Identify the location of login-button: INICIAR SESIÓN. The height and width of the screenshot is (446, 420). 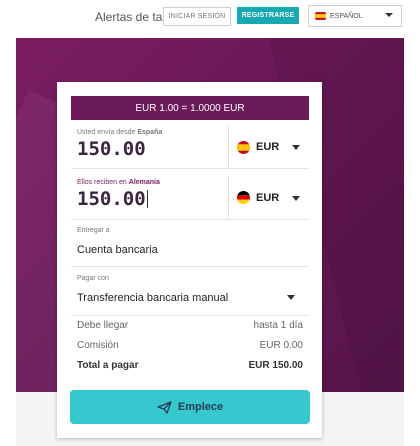
(197, 16).